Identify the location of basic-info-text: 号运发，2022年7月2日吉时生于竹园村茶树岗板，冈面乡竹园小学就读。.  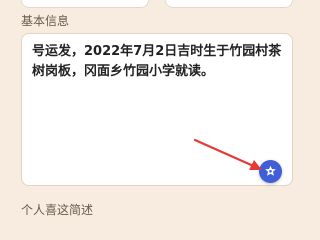
(157, 61).